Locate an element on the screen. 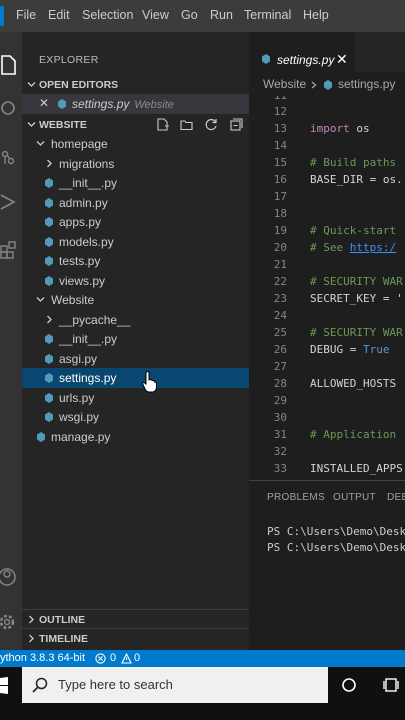 The width and height of the screenshot is (405, 720). search-icon is located at coordinates (9, 110).